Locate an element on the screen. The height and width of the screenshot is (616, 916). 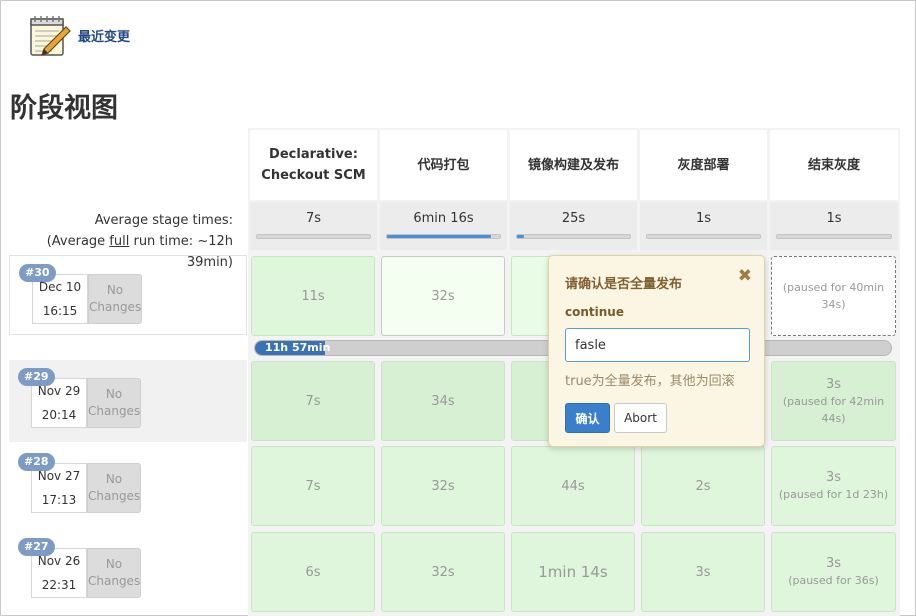
recent-changes-label: 最近变更 is located at coordinates (104, 35).